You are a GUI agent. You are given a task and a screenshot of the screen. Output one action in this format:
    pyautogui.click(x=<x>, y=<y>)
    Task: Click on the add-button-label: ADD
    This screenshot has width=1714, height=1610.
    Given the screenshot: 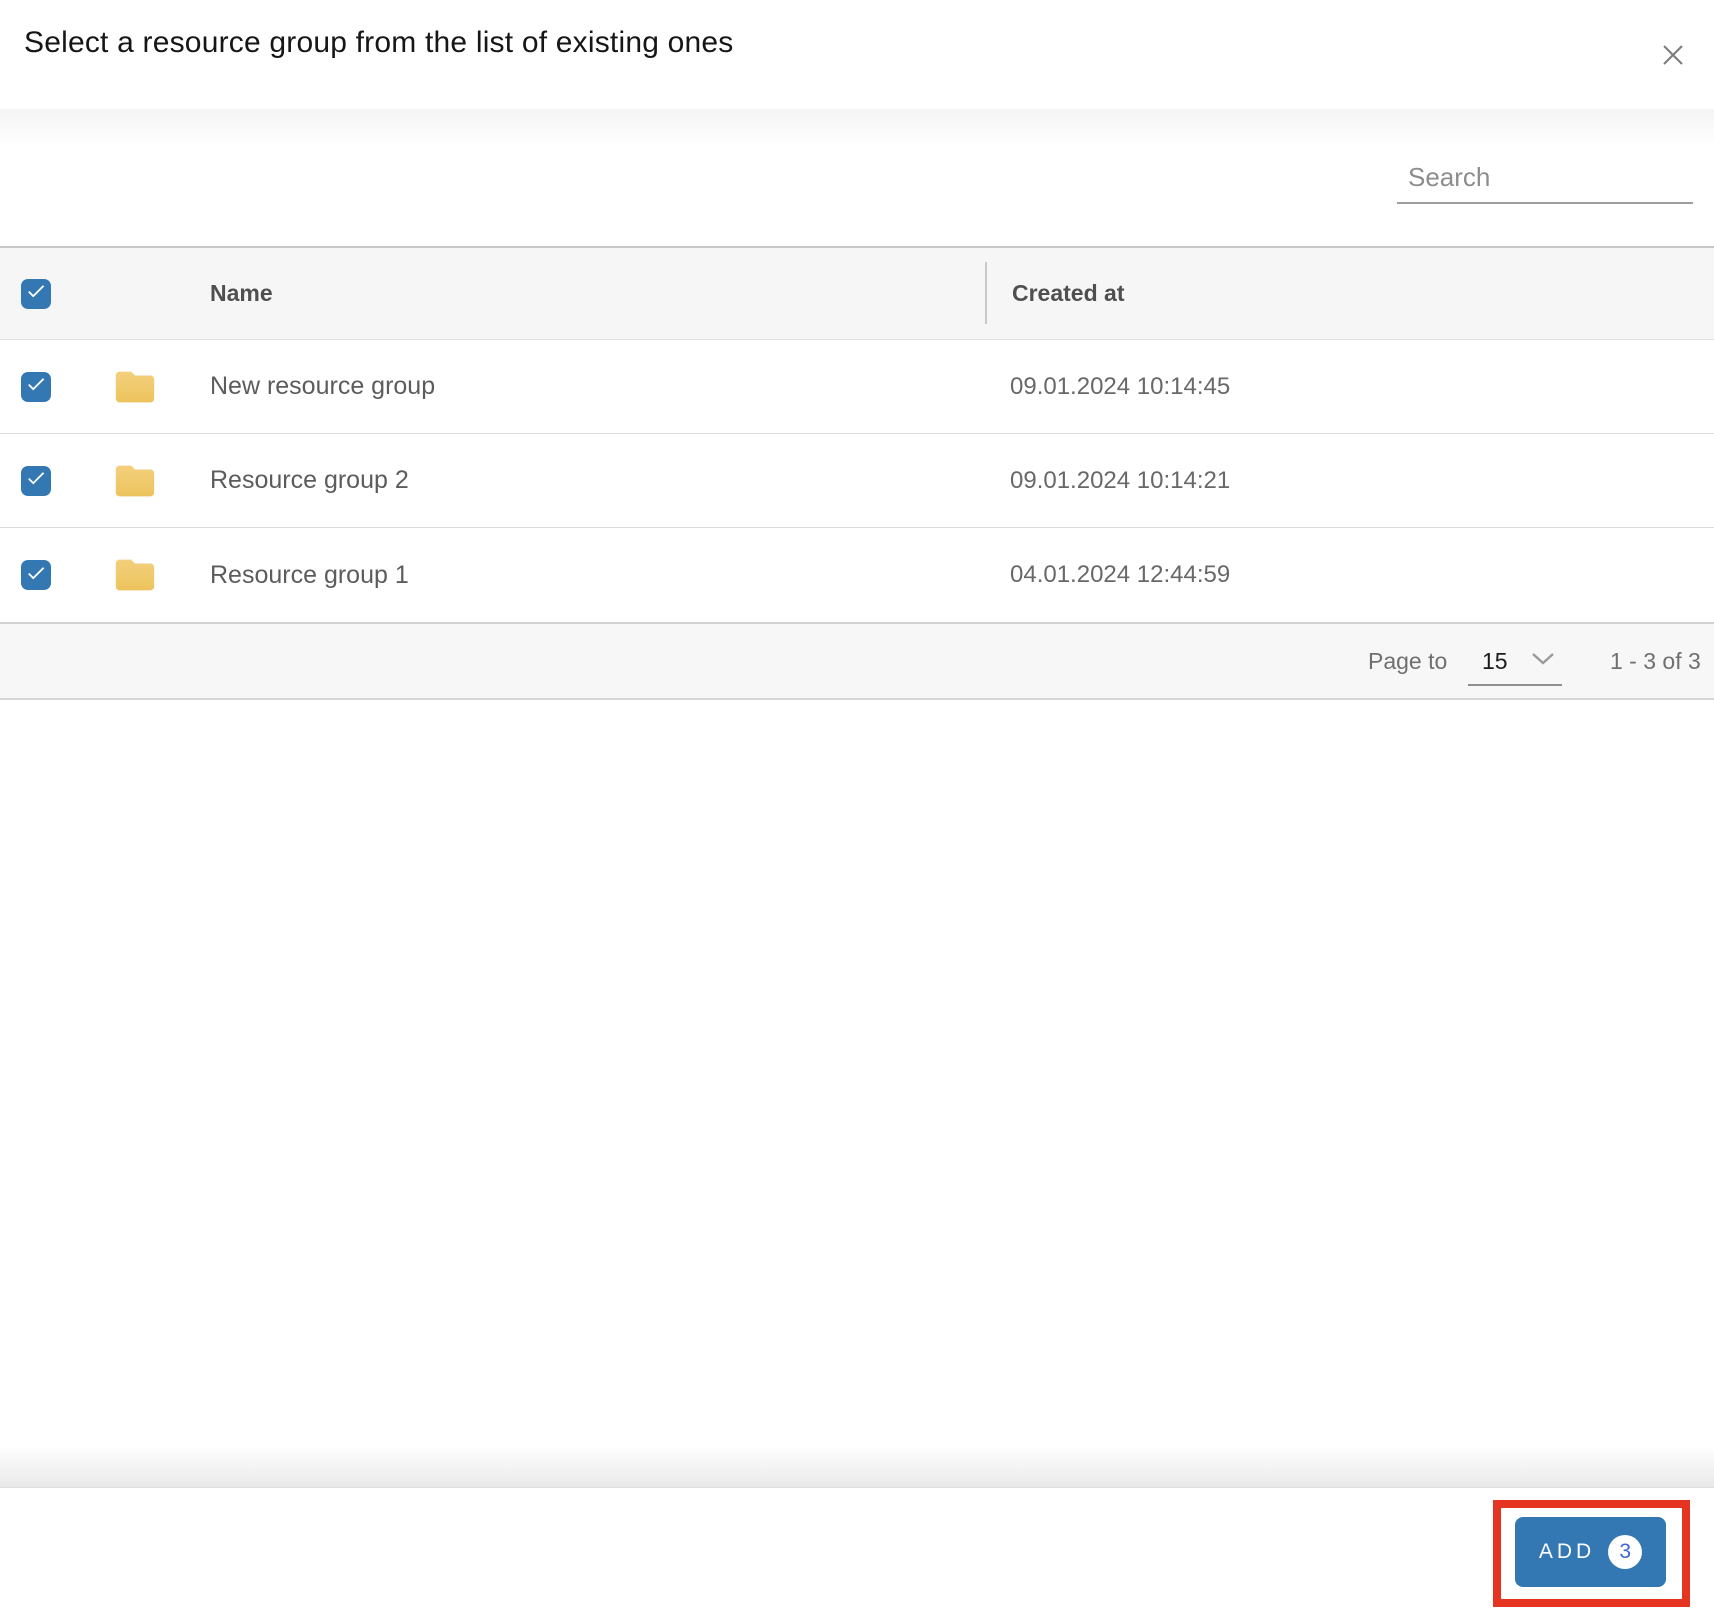 What is the action you would take?
    pyautogui.click(x=1567, y=1551)
    